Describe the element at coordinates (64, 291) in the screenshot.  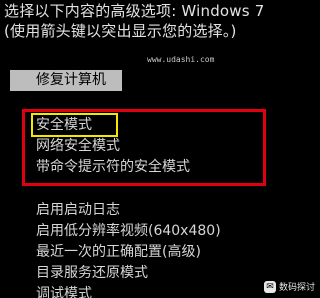
I see `menu-item-debugging-mode: 调试模式` at that location.